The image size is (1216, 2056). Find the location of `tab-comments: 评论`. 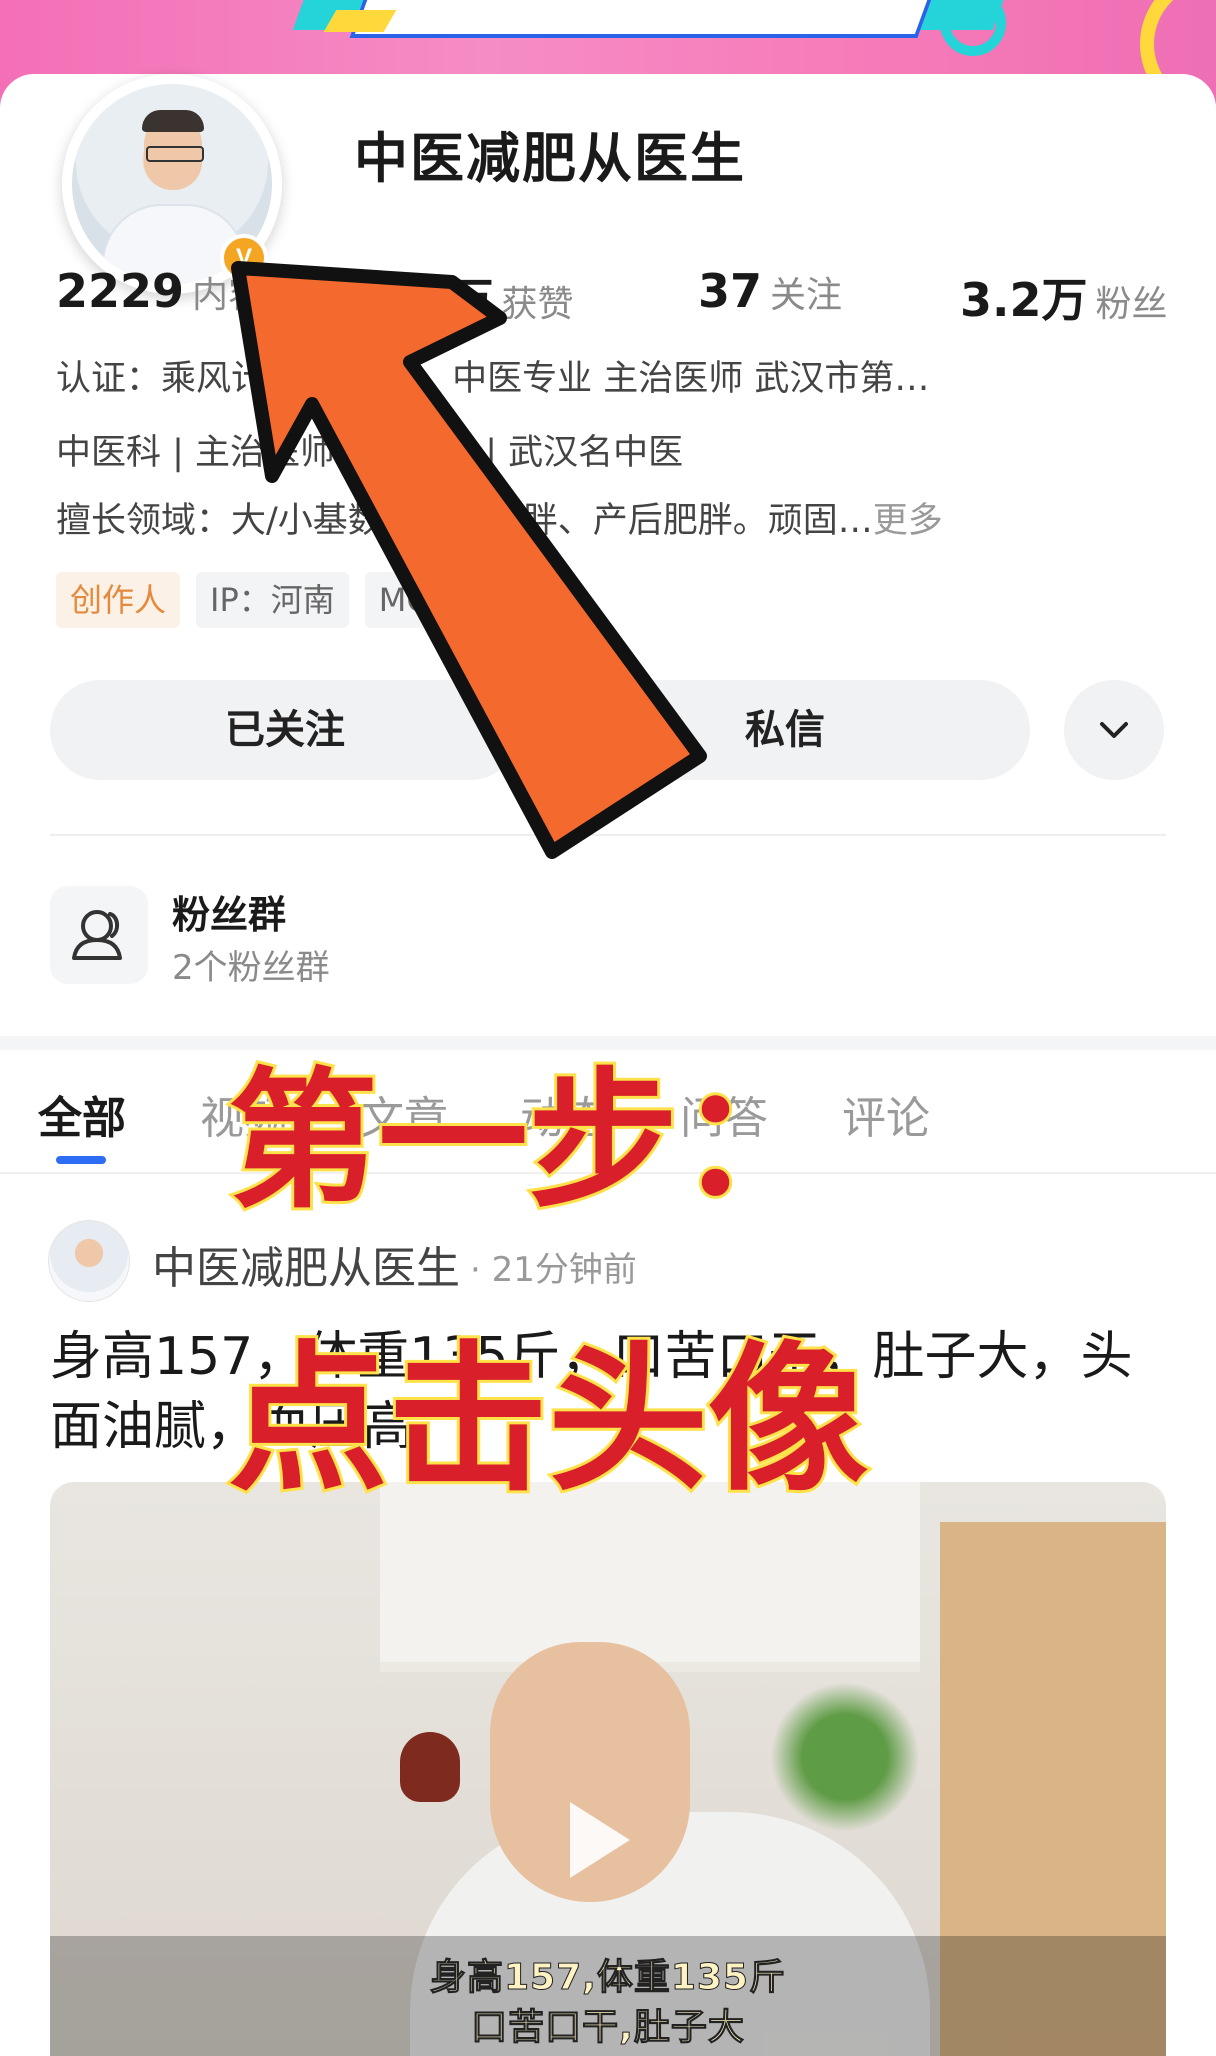

tab-comments: 评论 is located at coordinates (886, 1114).